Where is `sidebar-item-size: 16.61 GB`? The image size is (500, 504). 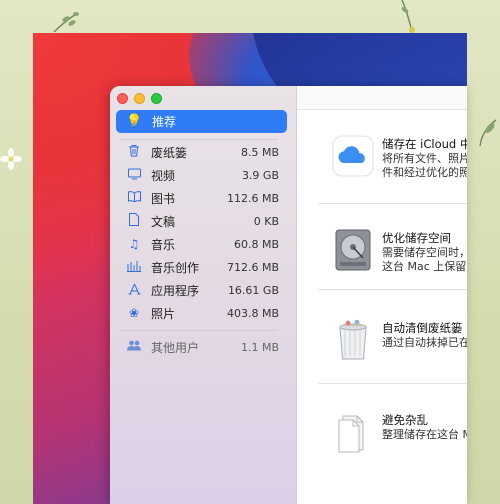
sidebar-item-size: 16.61 GB is located at coordinates (253, 290).